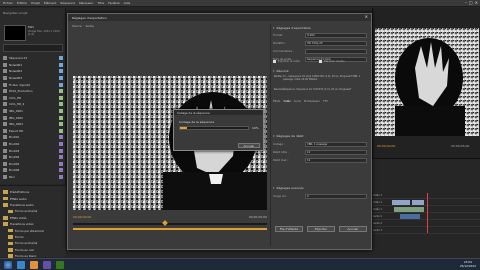  I want to click on project-item: Noise003, so click(33, 78).